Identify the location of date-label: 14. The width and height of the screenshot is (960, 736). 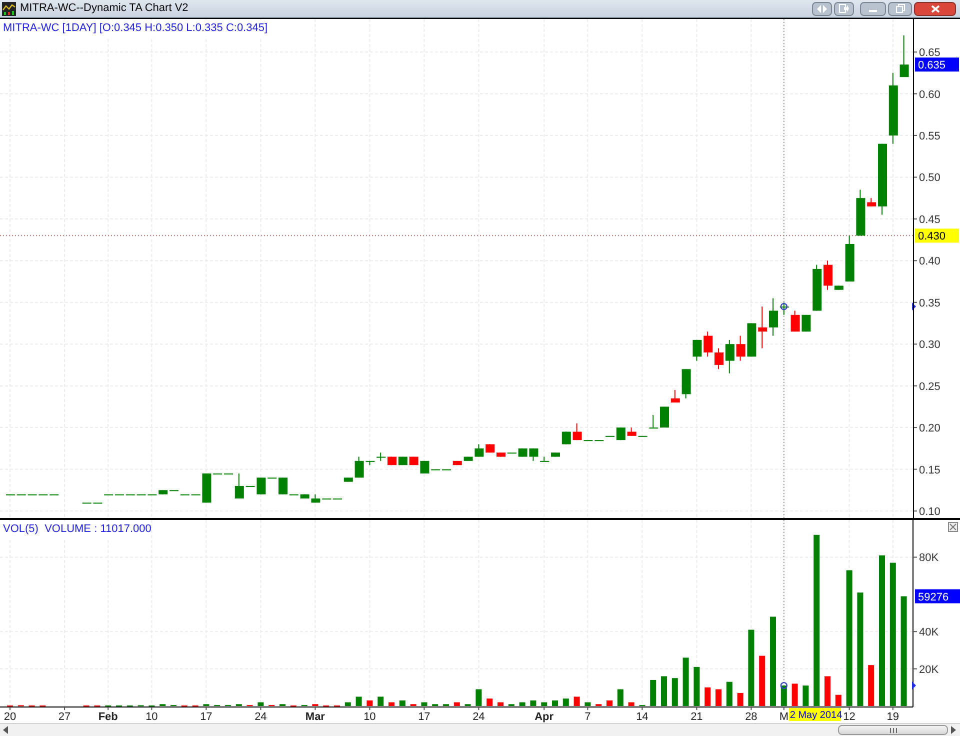
(642, 717).